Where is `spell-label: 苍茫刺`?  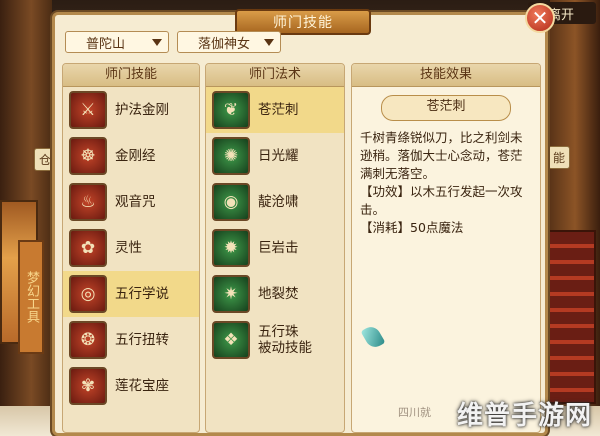 spell-label: 苍茫刺 is located at coordinates (278, 110).